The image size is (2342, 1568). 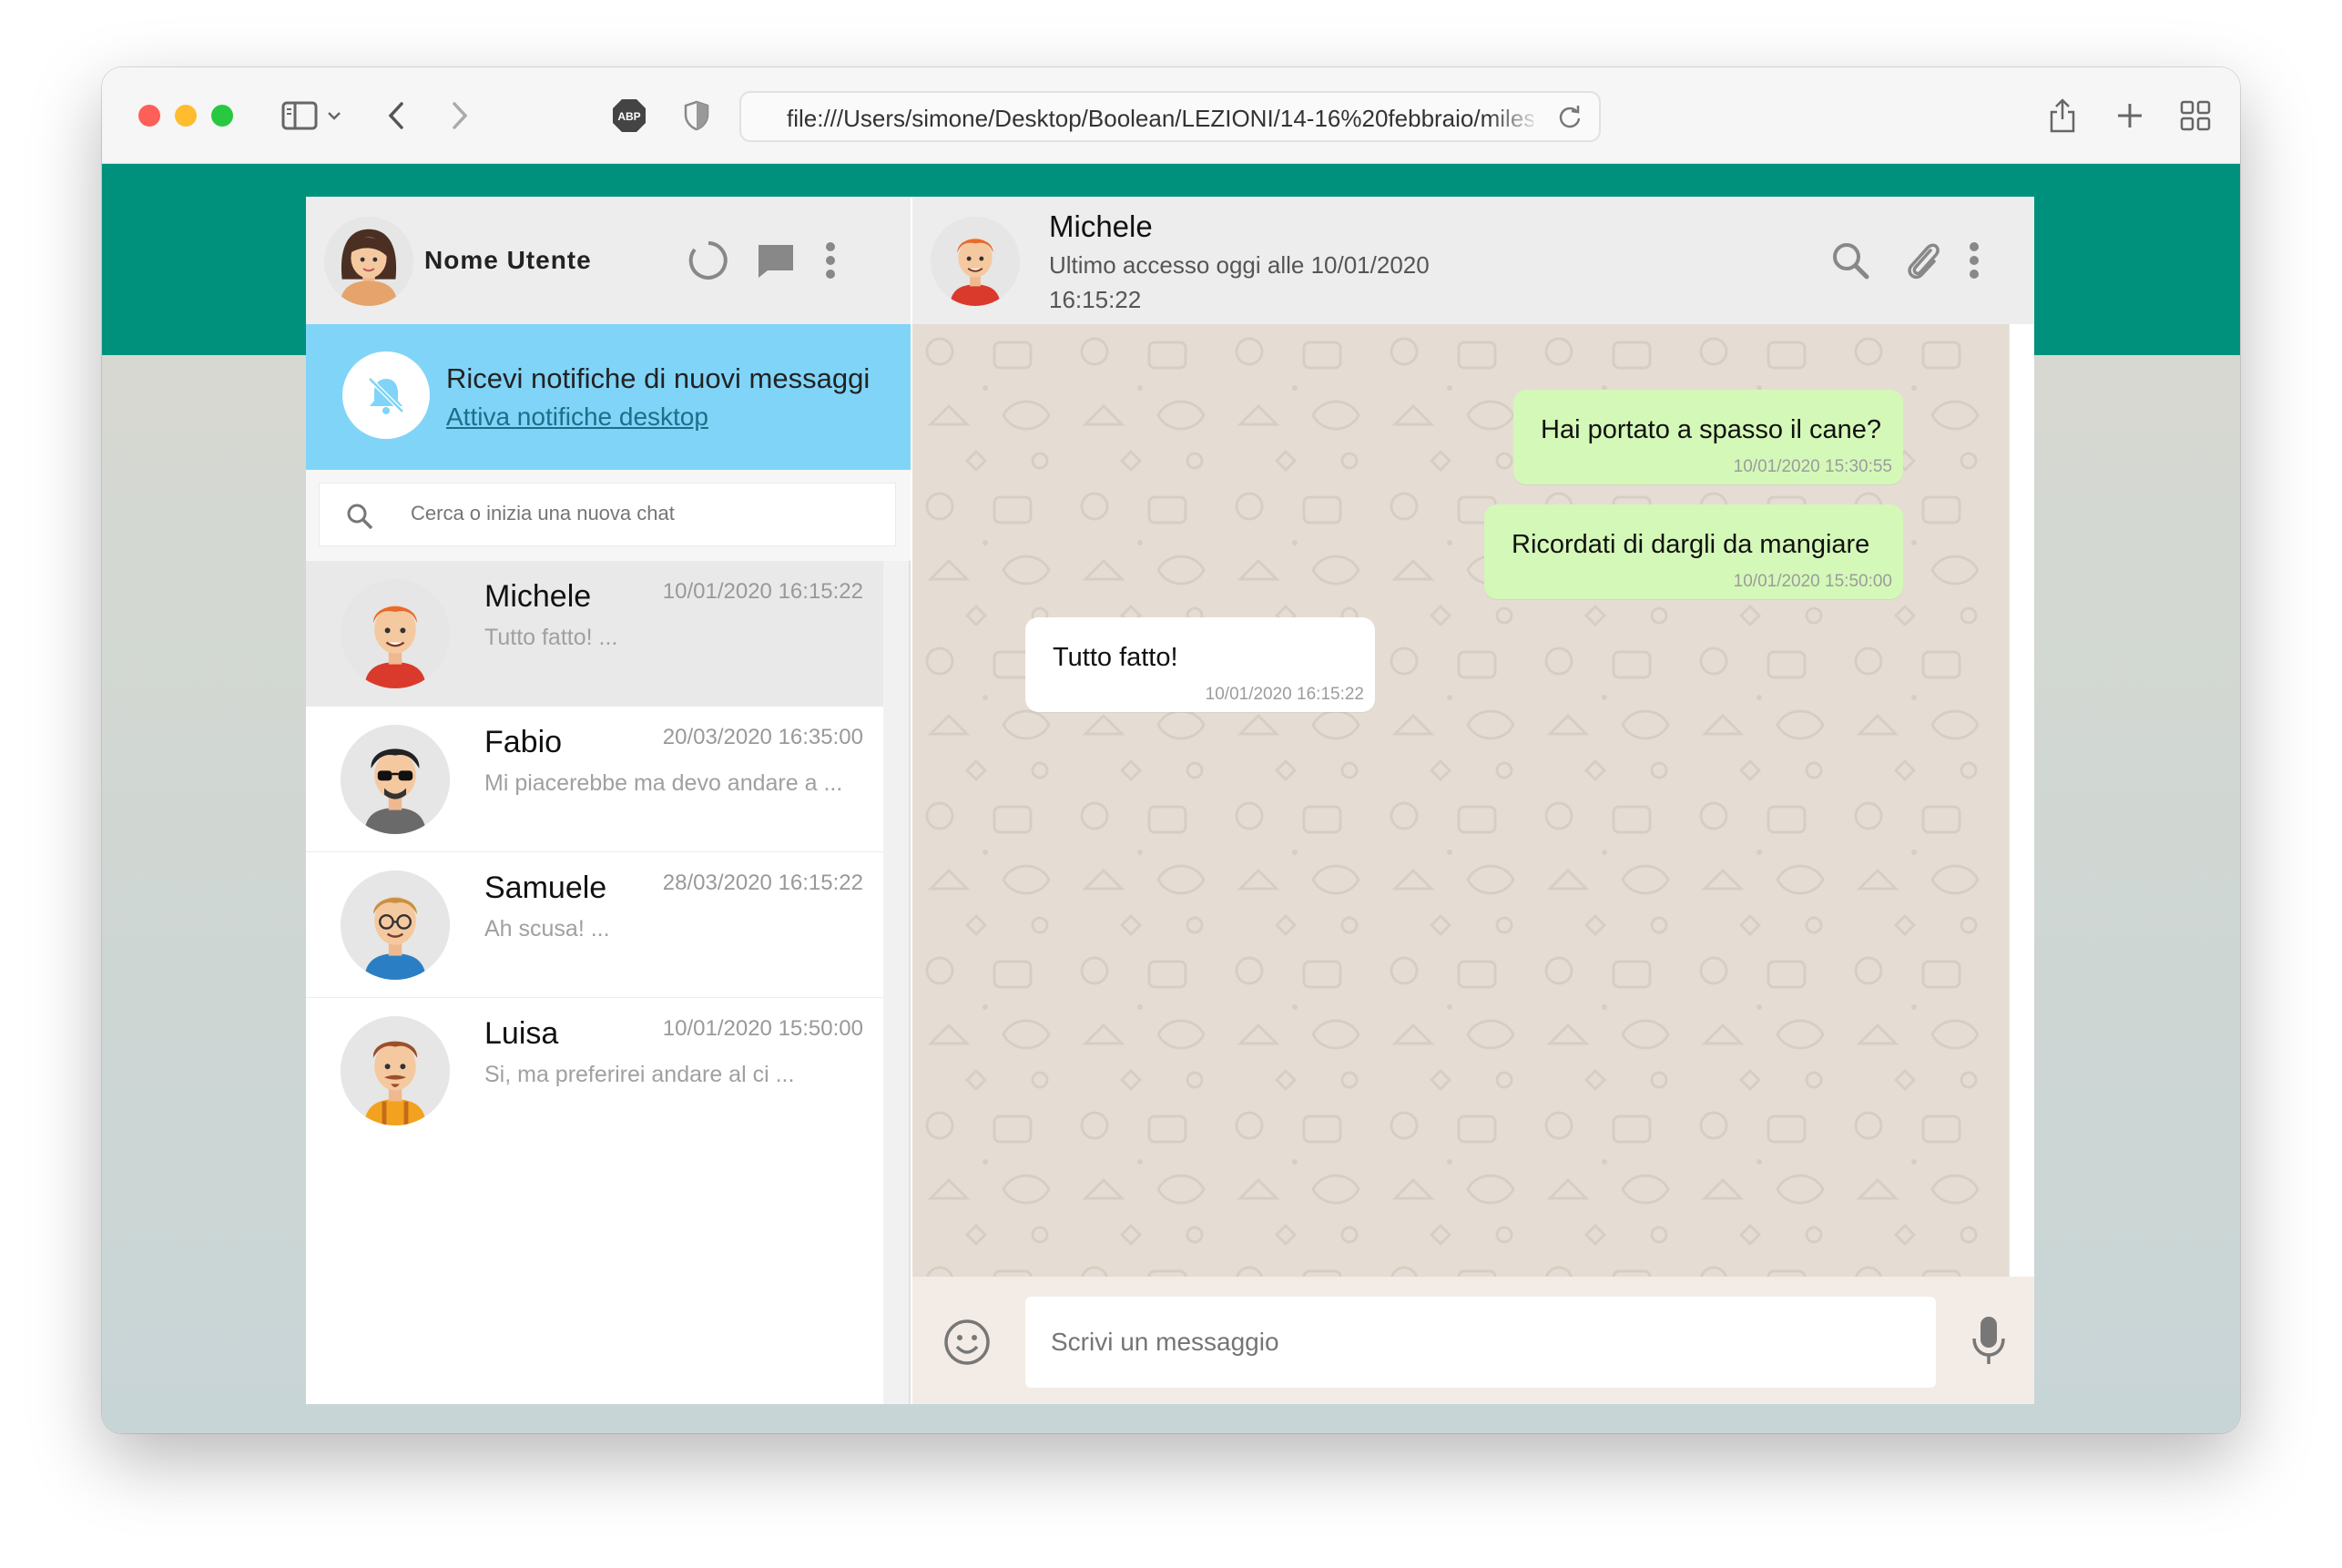 I want to click on contact-name: Luisa, so click(x=521, y=1033).